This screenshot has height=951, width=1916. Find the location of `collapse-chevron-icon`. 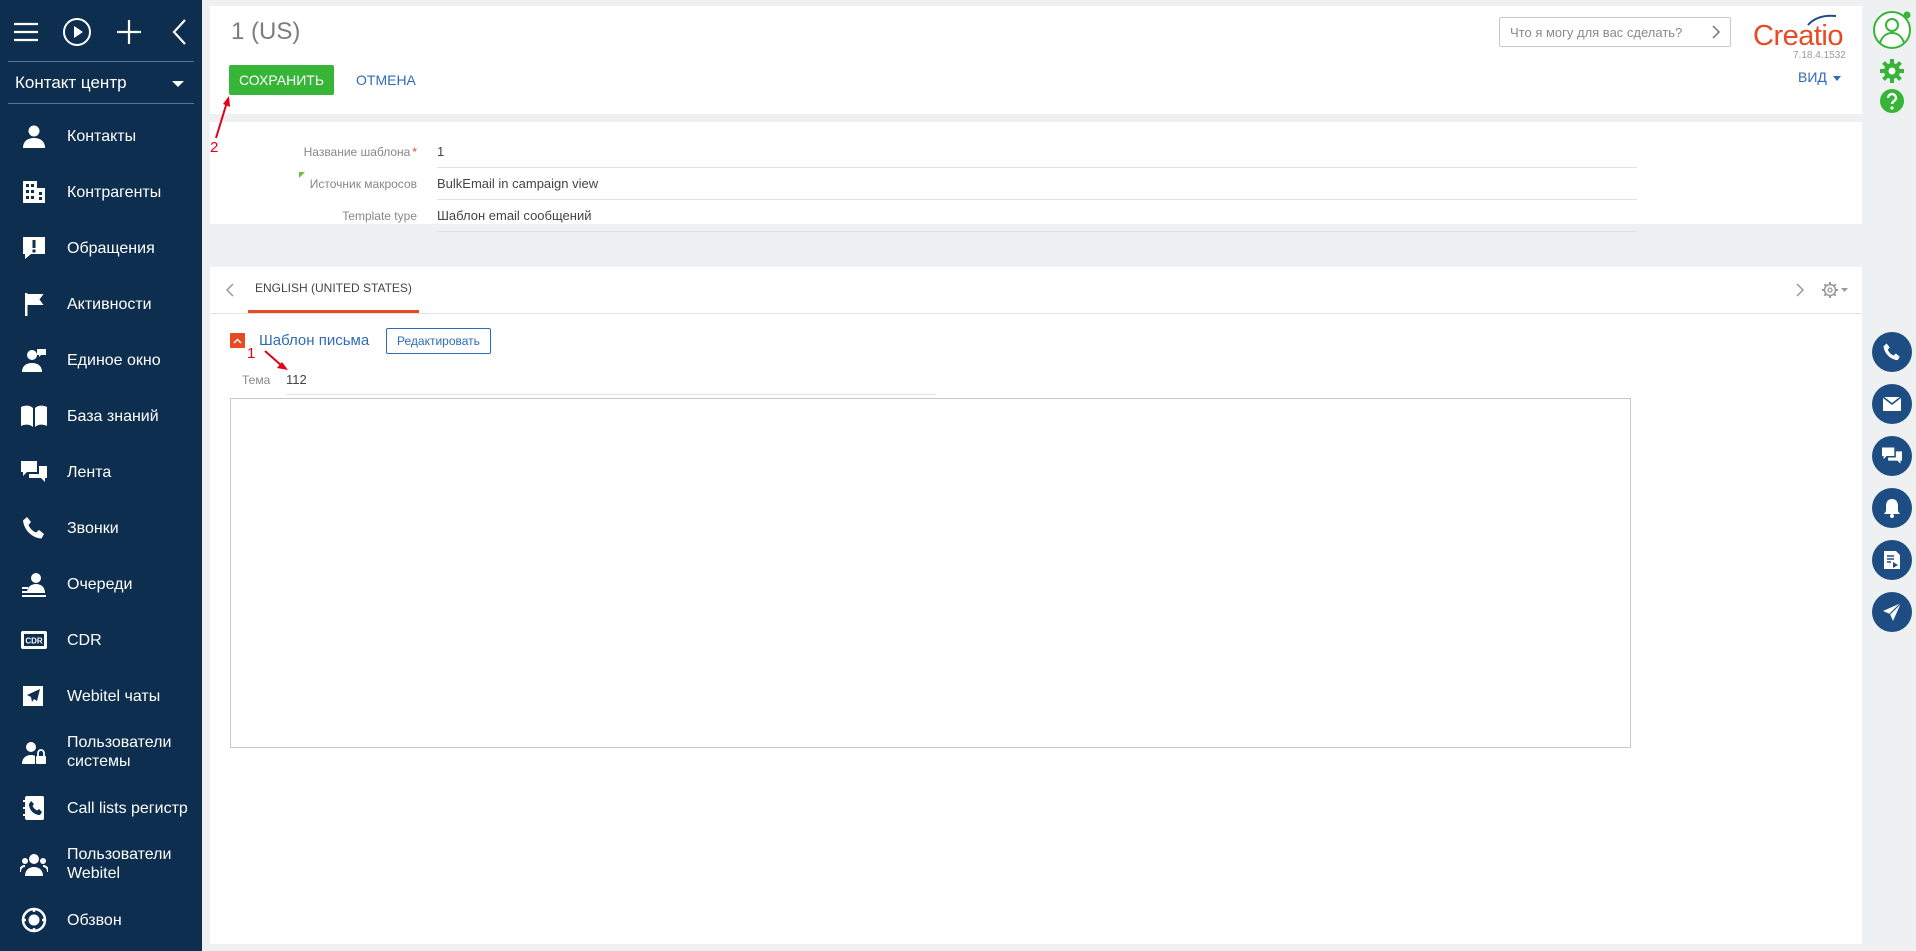

collapse-chevron-icon is located at coordinates (180, 32).